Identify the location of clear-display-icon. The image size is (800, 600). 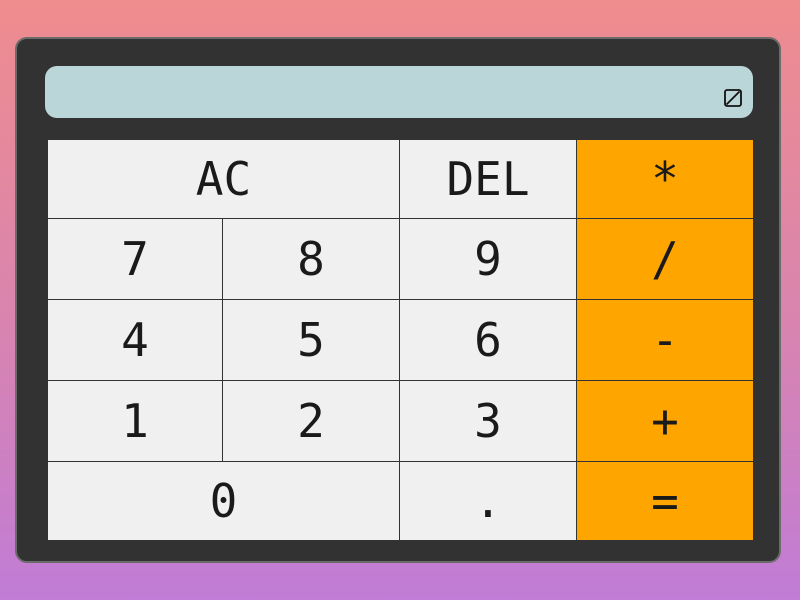
(733, 94).